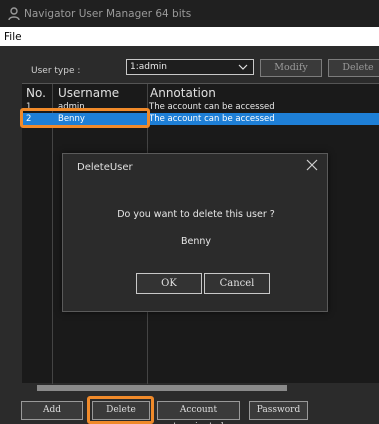 Image resolution: width=379 pixels, height=424 pixels. Describe the element at coordinates (183, 93) in the screenshot. I see `header-annotation: Annotation` at that location.